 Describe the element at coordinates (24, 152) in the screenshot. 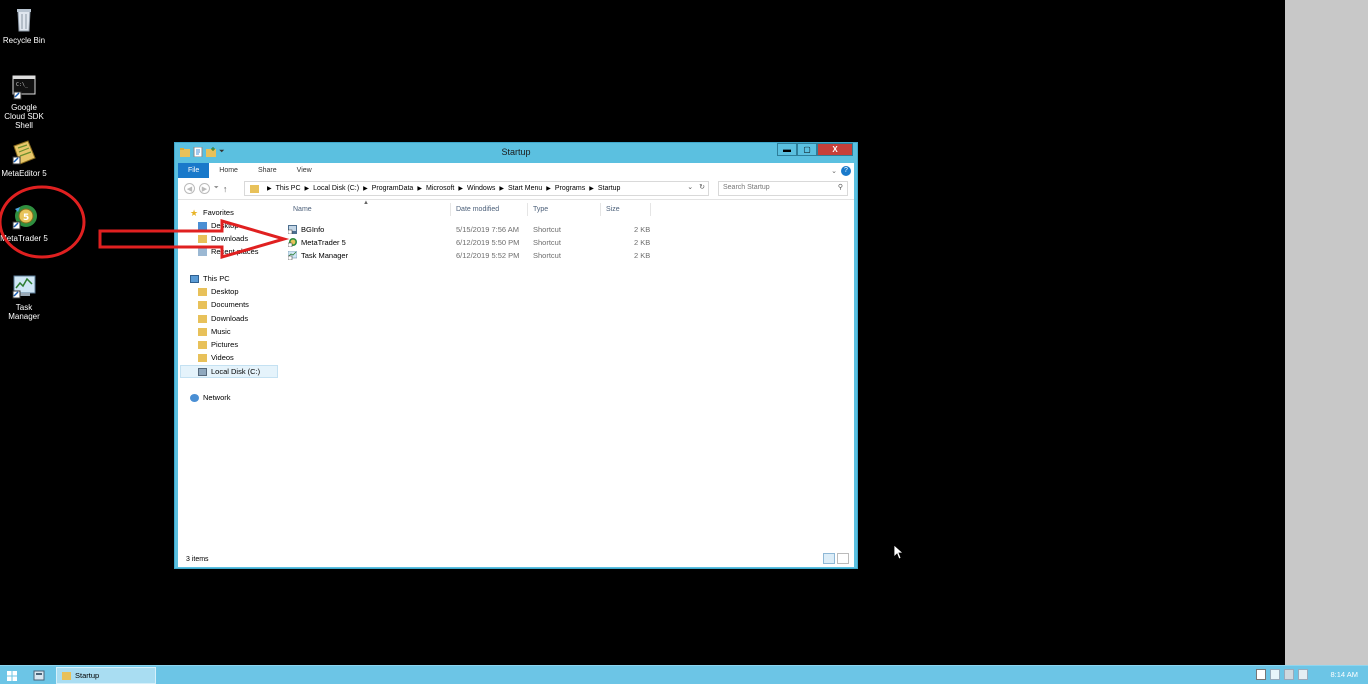

I see `metaeditor-icon` at that location.